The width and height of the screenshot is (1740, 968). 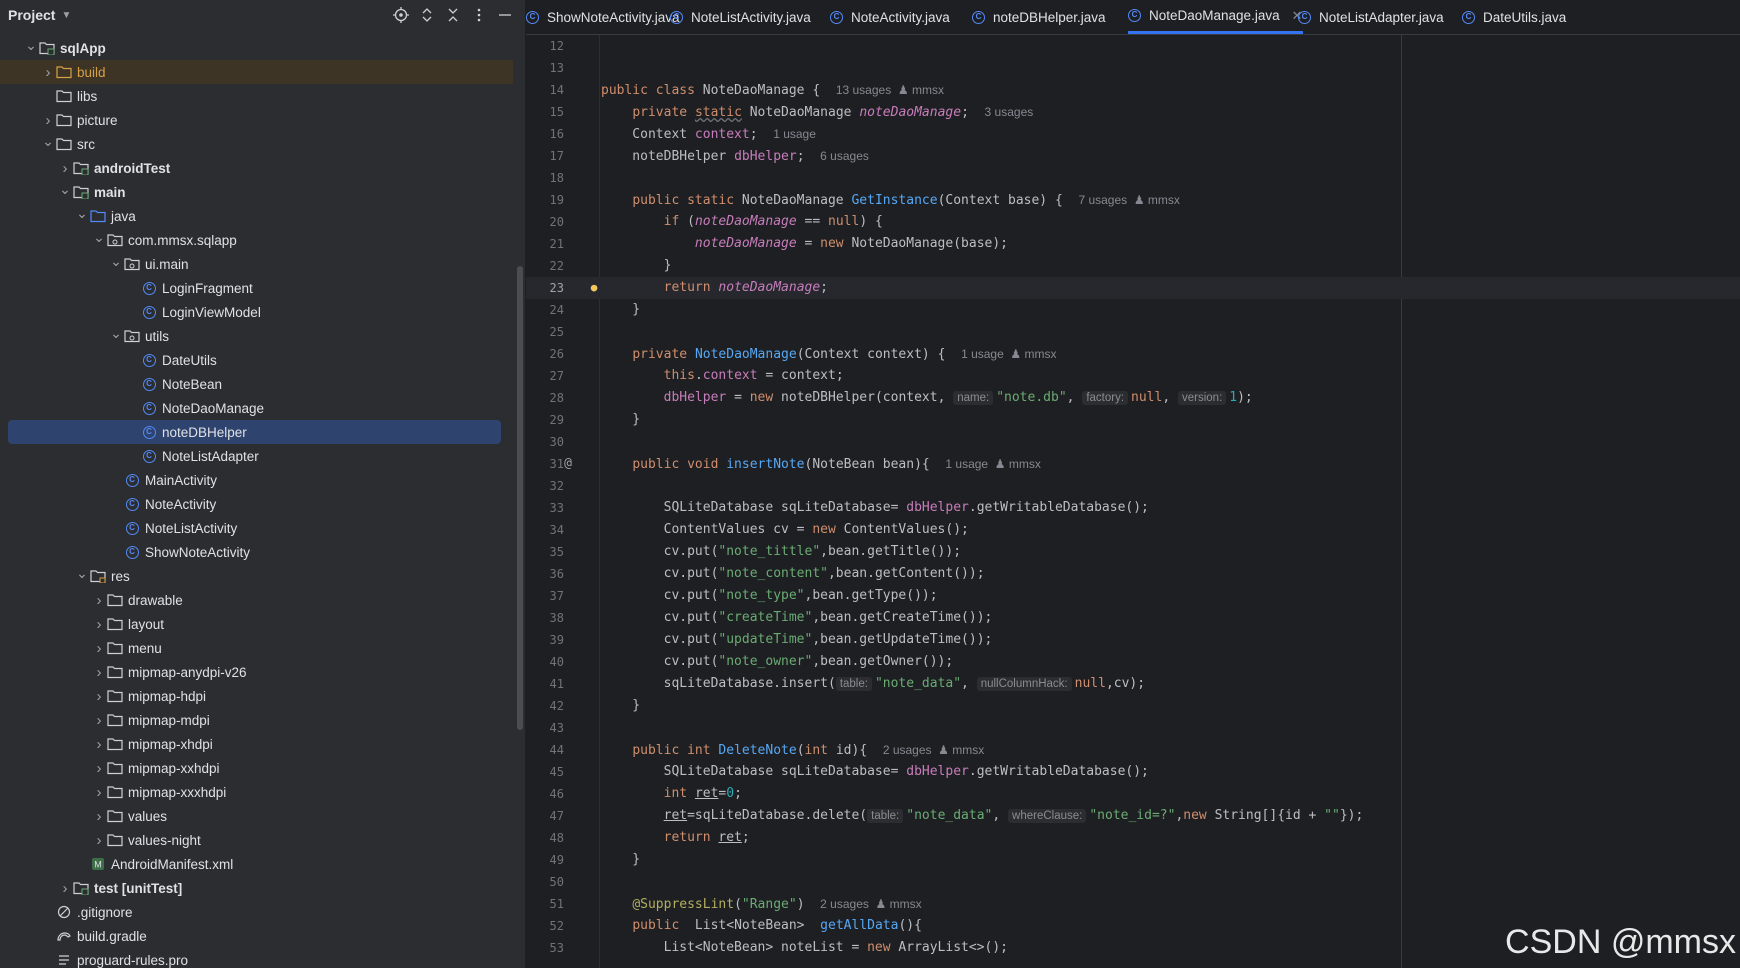 I want to click on tree-item-values-night: › values-night, so click(x=256, y=840).